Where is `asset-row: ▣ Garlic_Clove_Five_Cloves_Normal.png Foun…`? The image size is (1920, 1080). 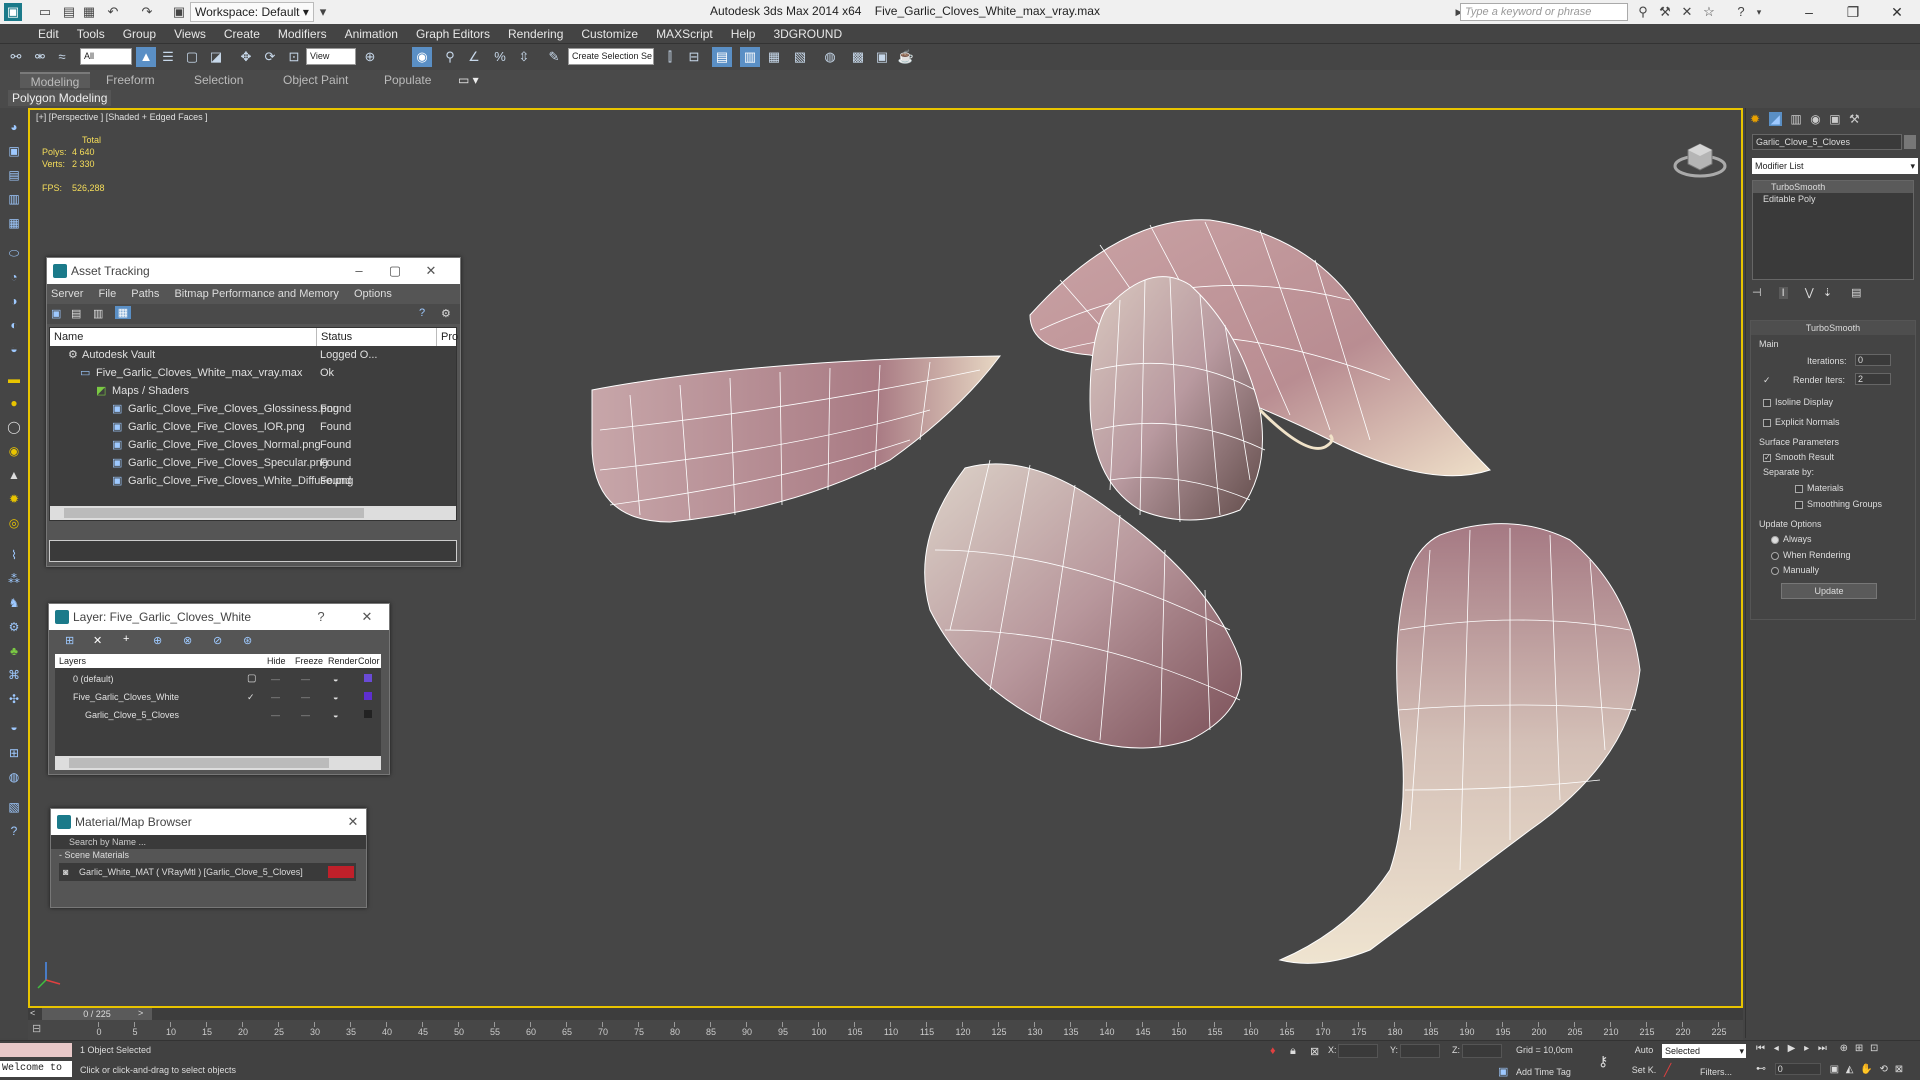 asset-row: ▣ Garlic_Clove_Five_Cloves_Normal.png Foun… is located at coordinates (253, 445).